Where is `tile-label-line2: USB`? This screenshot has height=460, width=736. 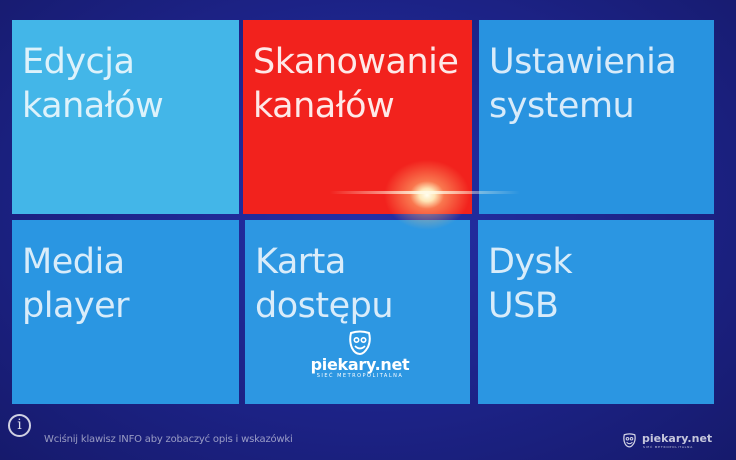
tile-label-line2: USB is located at coordinates (523, 306).